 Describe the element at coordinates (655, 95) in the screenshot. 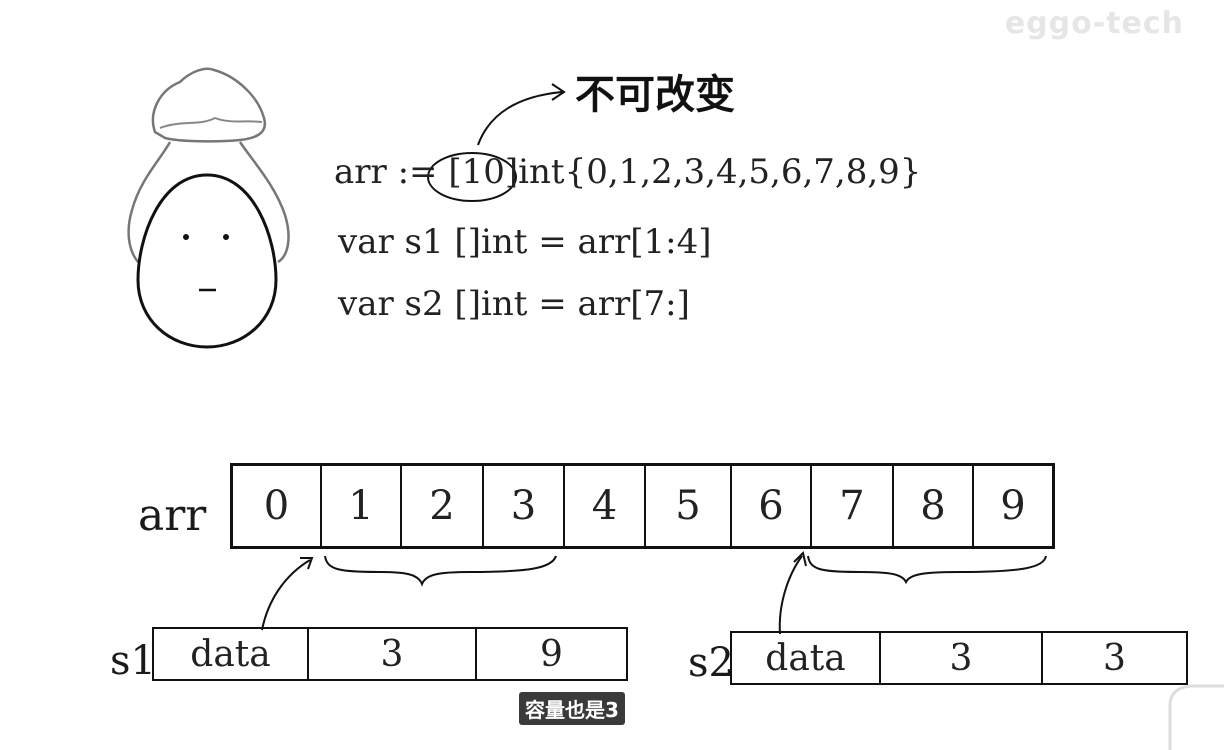

I see `immutable-note: 不可改变` at that location.